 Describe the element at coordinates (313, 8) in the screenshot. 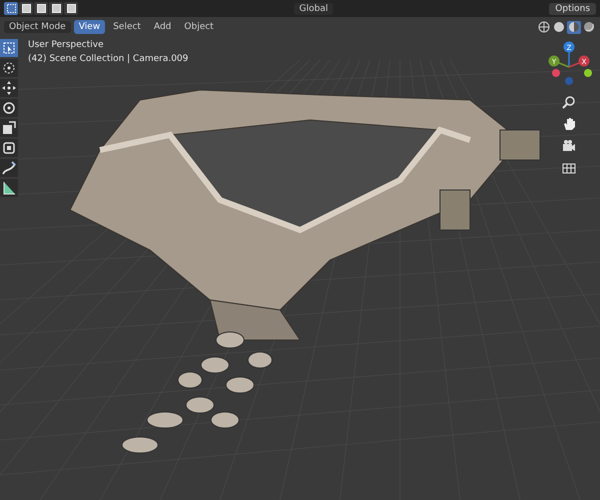

I see `orientation-dropdown: Global` at that location.